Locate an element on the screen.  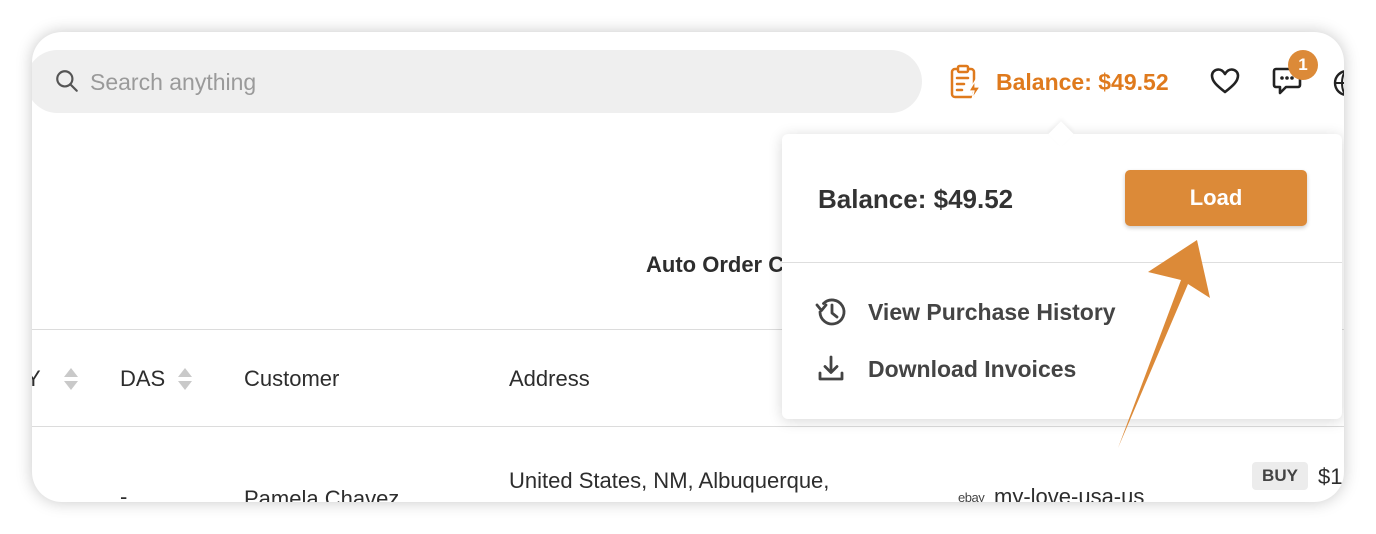
search-bar is located at coordinates (477, 81).